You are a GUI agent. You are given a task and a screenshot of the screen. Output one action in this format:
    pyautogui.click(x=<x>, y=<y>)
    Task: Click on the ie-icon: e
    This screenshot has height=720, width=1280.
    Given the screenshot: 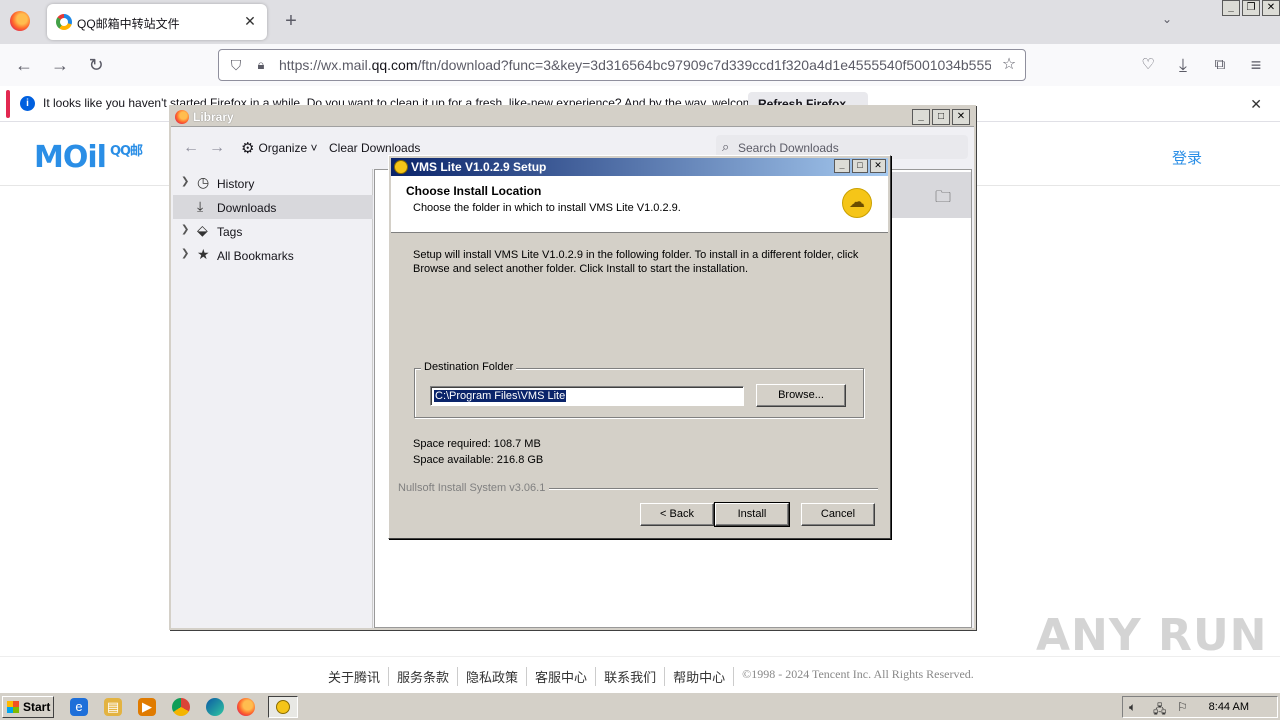 What is the action you would take?
    pyautogui.click(x=79, y=707)
    